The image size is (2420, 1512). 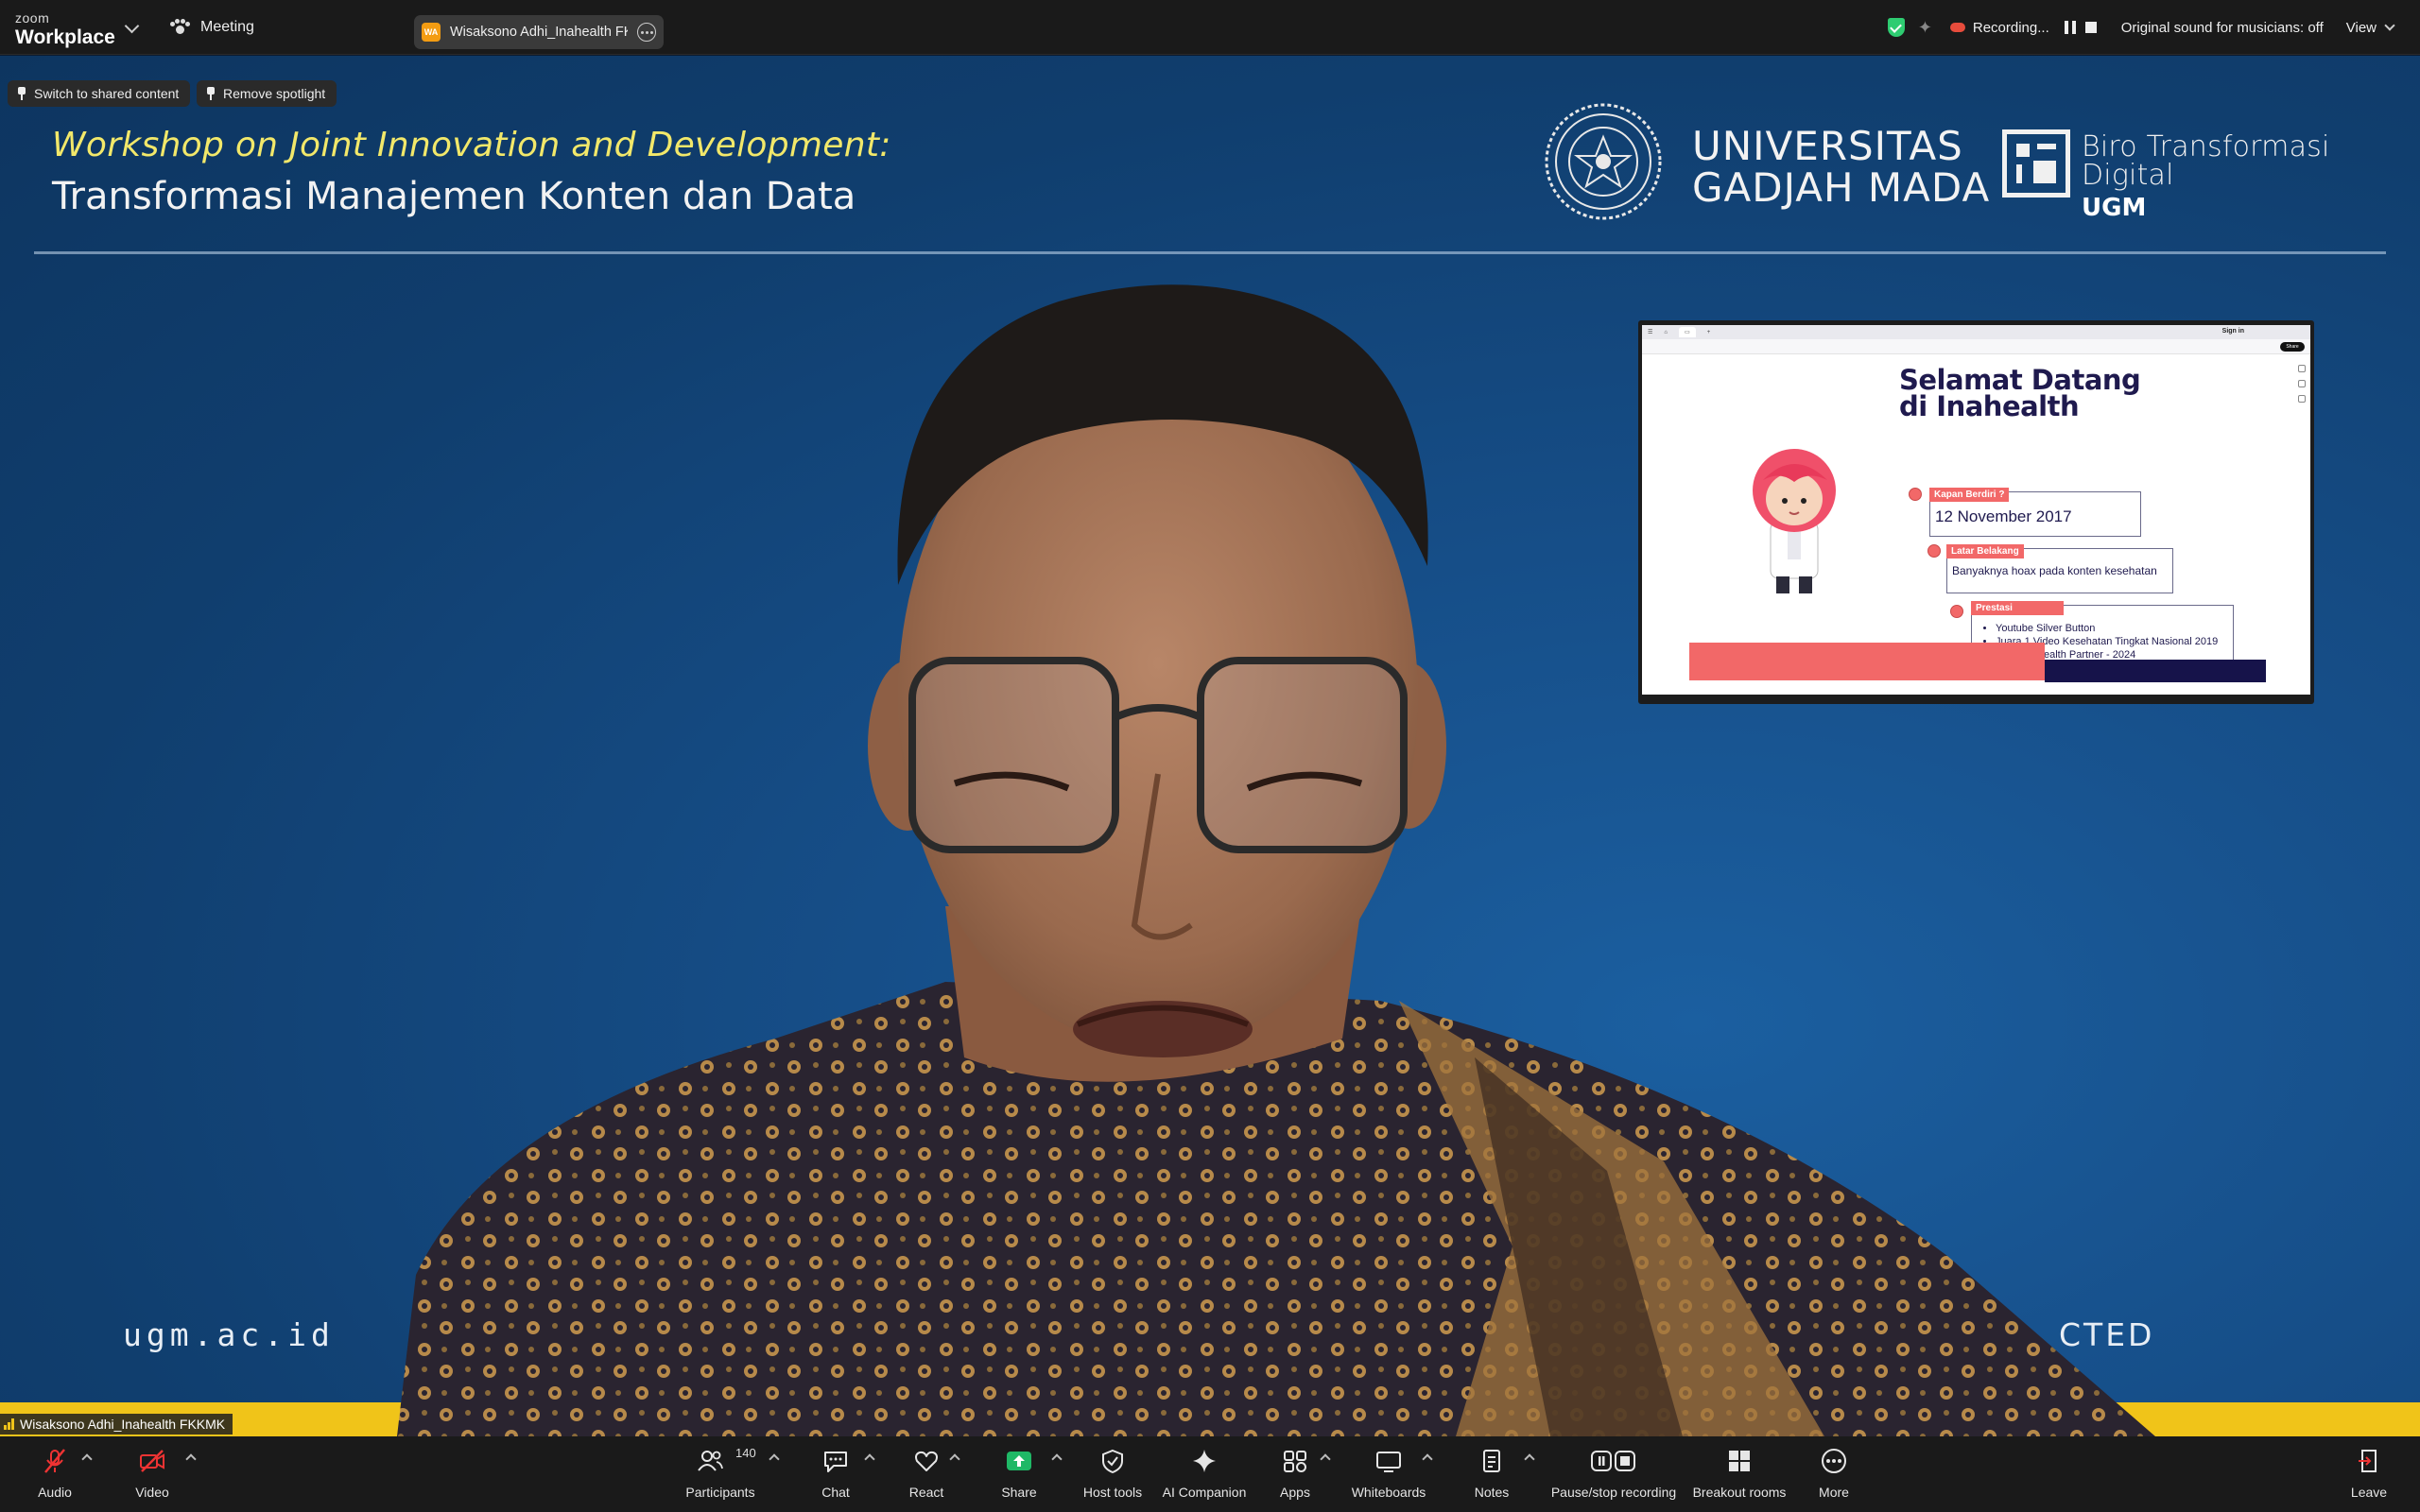 What do you see at coordinates (745, 1453) in the screenshot?
I see `participants-count: 140` at bounding box center [745, 1453].